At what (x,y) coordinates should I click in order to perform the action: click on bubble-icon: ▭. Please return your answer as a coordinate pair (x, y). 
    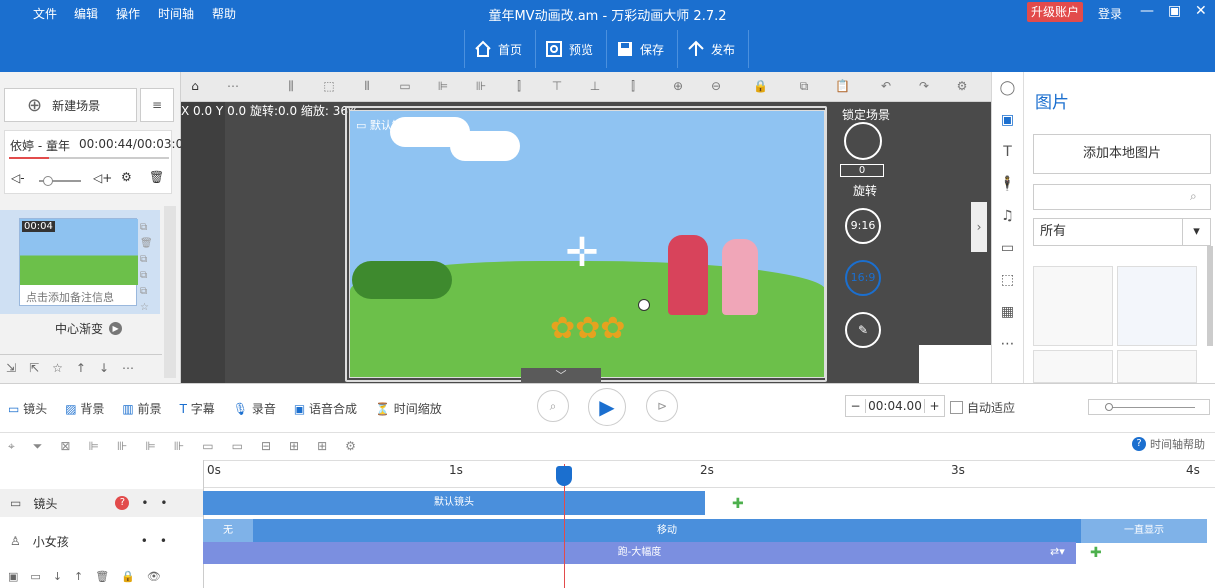
    Looking at the image, I should click on (1007, 248).